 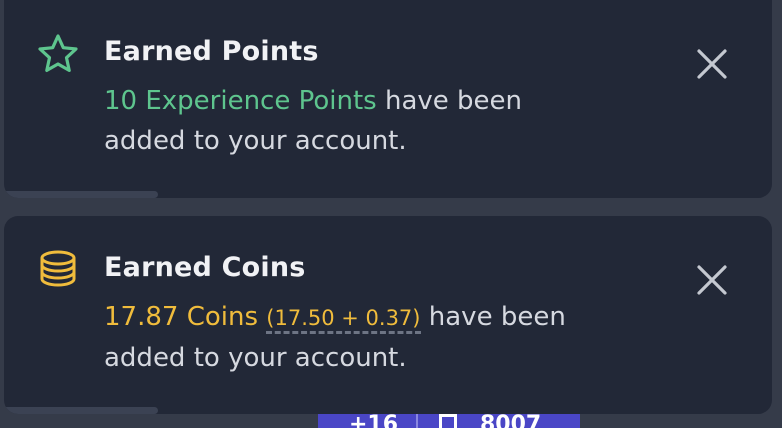 I want to click on square-icon, so click(x=448, y=421).